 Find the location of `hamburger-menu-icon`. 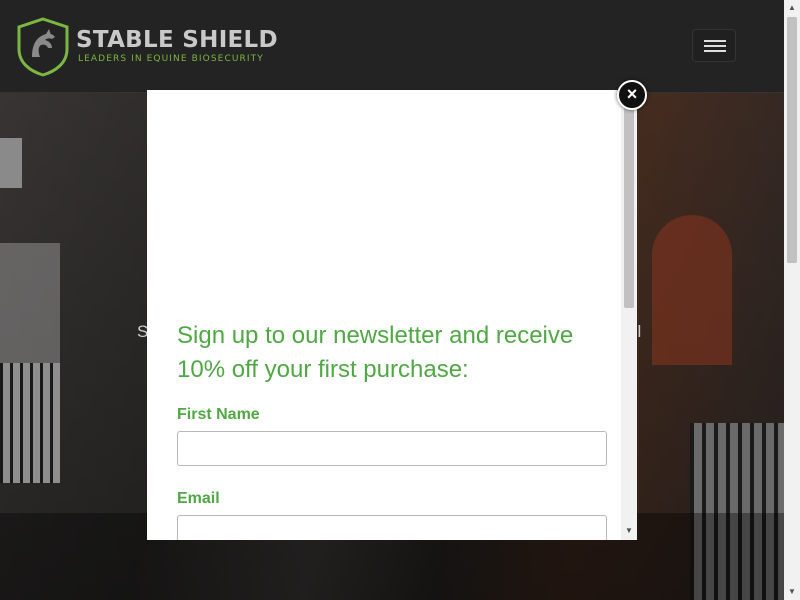

hamburger-menu-icon is located at coordinates (715, 41).